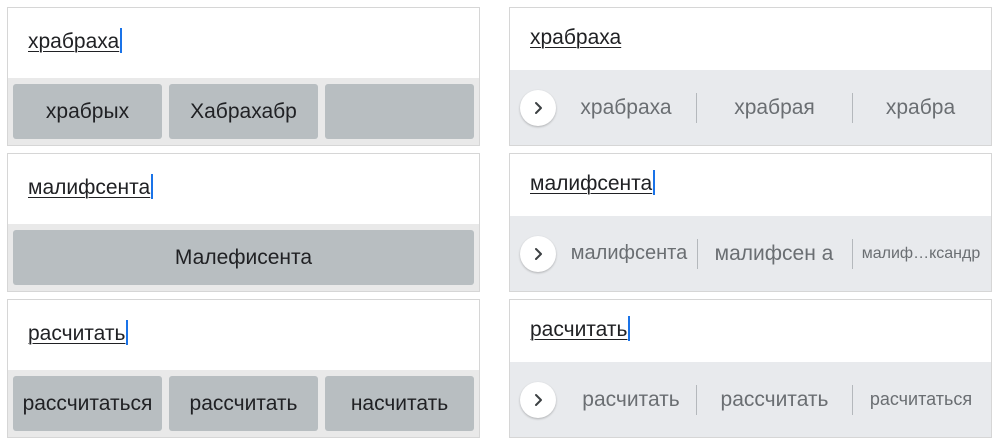 The height and width of the screenshot is (446, 1000). I want to click on suggestion-chip: рассчитать, so click(243, 403).